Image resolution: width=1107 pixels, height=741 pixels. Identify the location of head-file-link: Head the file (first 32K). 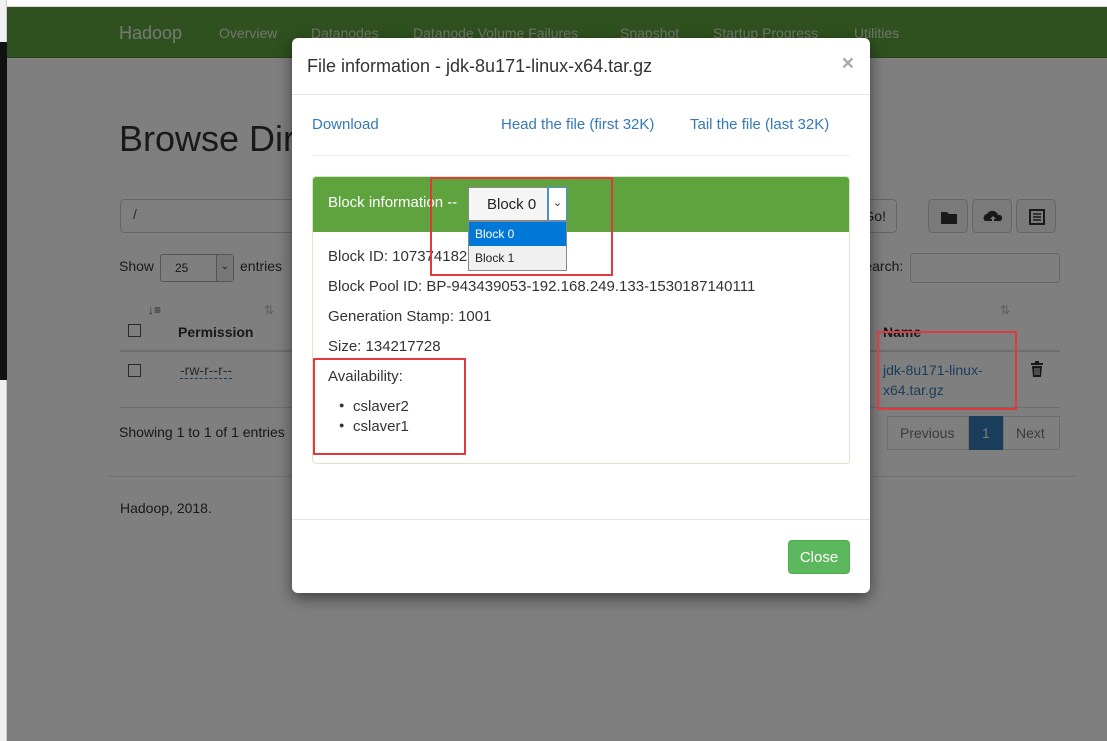
(577, 124).